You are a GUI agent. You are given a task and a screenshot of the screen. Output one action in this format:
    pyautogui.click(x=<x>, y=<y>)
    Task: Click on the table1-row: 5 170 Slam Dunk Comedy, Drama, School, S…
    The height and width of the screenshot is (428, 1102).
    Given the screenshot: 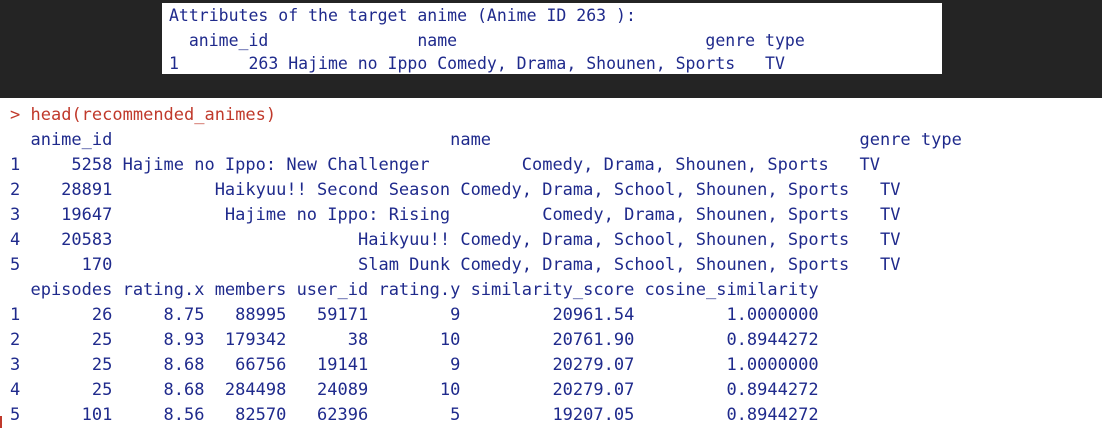 What is the action you would take?
    pyautogui.click(x=455, y=265)
    